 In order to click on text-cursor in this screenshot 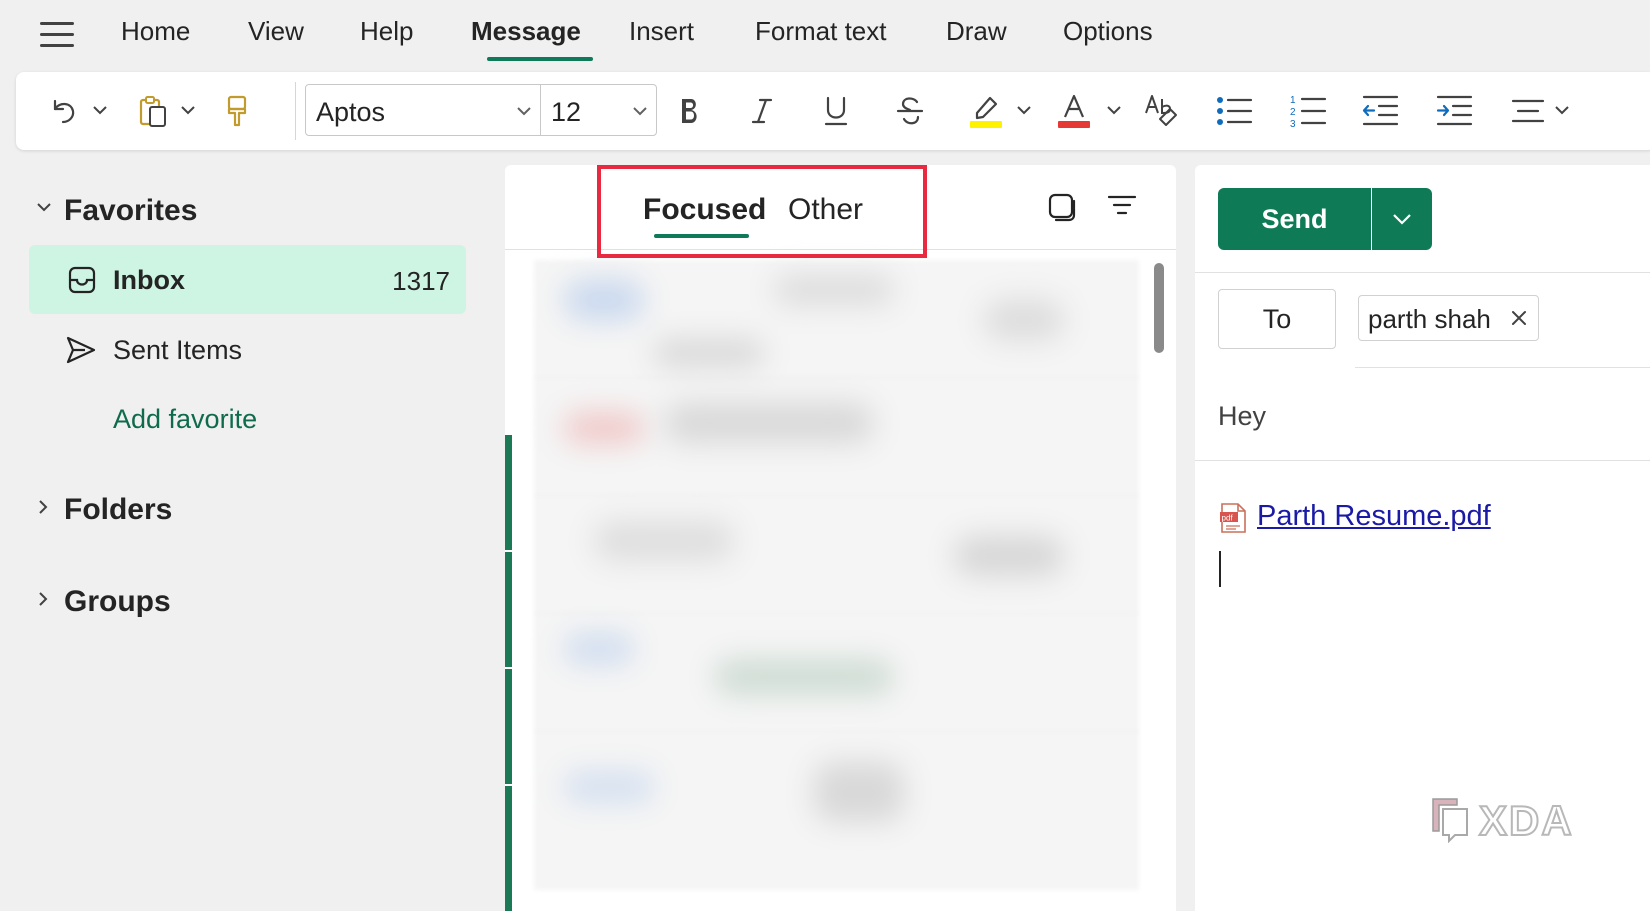, I will do `click(1220, 569)`.